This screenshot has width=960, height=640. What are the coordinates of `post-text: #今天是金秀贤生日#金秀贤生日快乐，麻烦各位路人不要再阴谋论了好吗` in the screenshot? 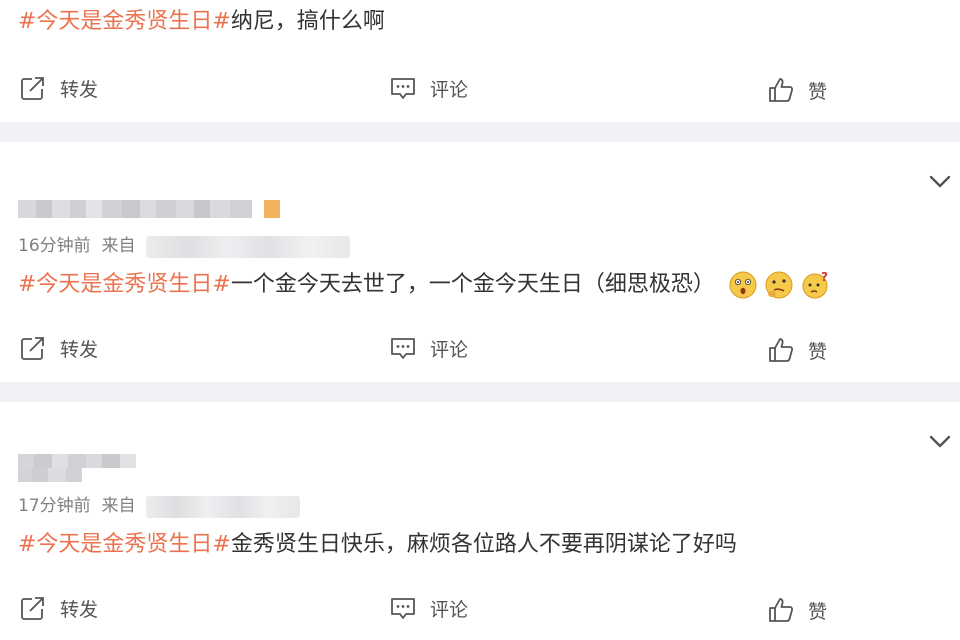 It's located at (377, 545).